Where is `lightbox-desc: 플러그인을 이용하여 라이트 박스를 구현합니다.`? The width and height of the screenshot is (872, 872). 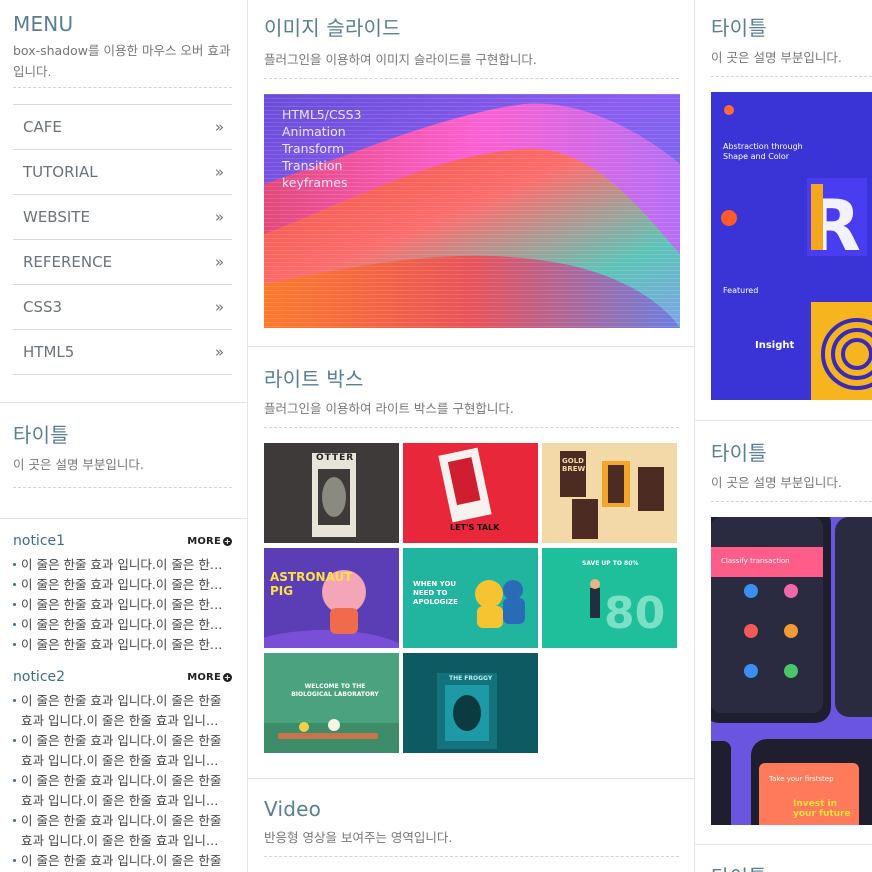 lightbox-desc: 플러그인을 이용하여 라이트 박스를 구현합니다. is located at coordinates (471, 413).